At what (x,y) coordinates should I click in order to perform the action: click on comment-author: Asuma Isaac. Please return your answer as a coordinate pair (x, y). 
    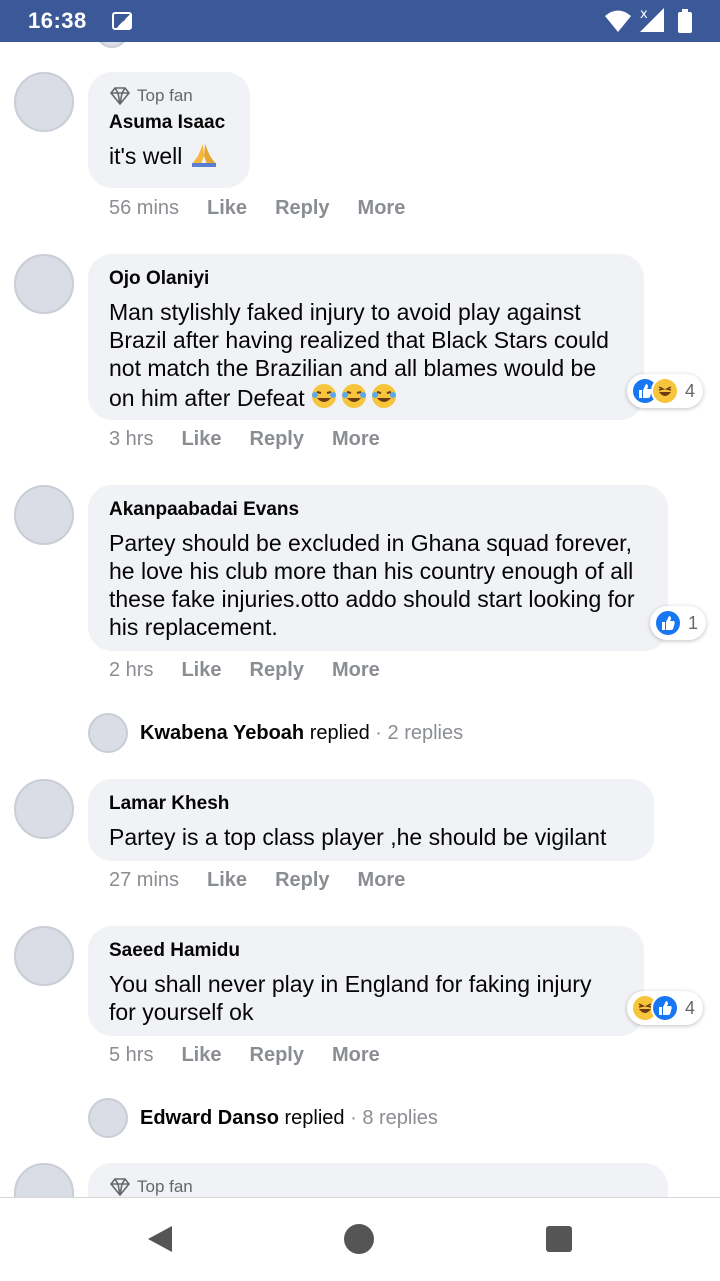
    Looking at the image, I should click on (169, 123).